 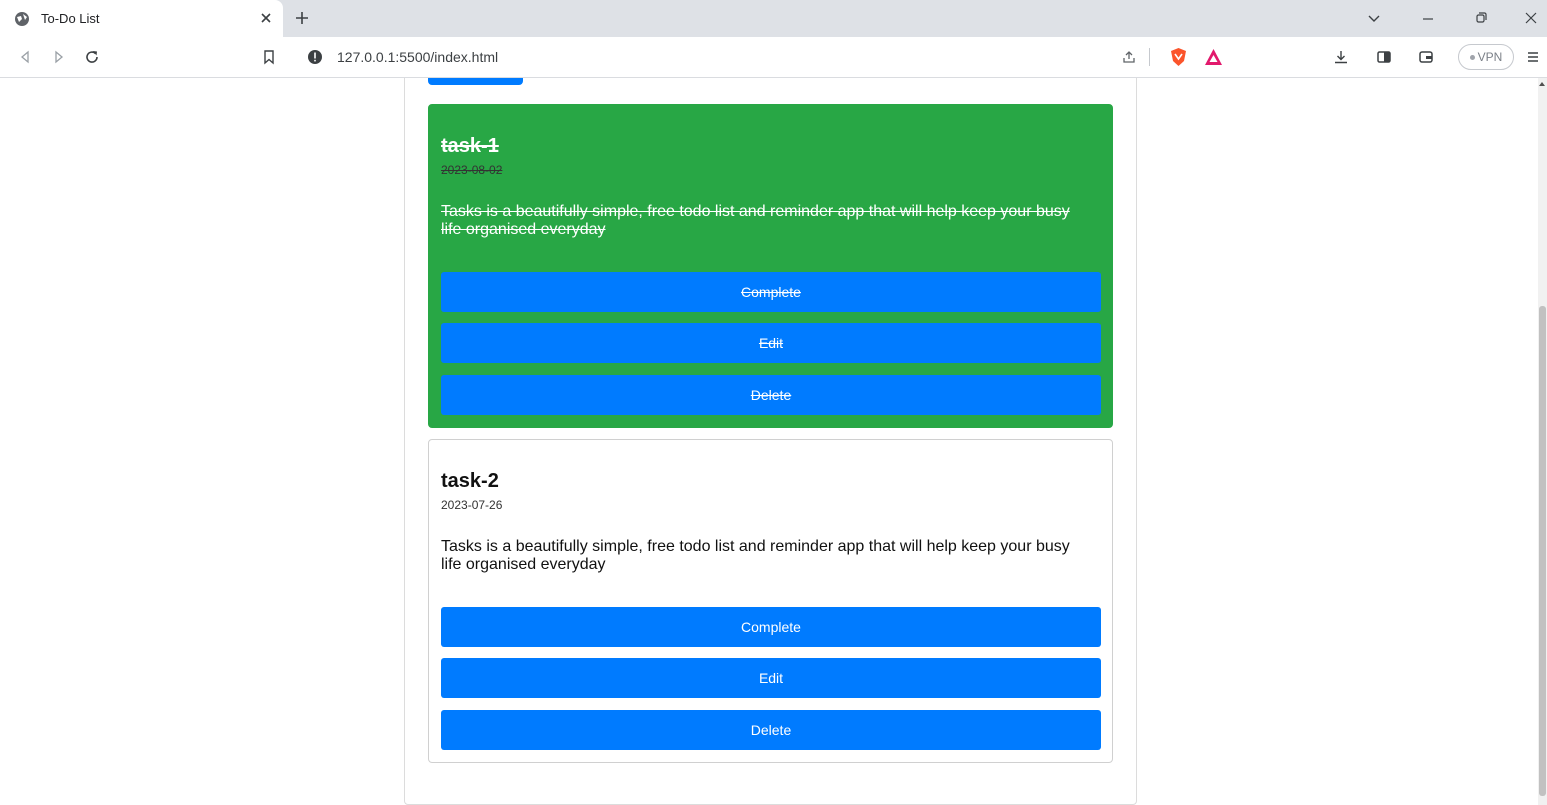 What do you see at coordinates (1374, 18) in the screenshot?
I see `tab-search-chevron-icon` at bounding box center [1374, 18].